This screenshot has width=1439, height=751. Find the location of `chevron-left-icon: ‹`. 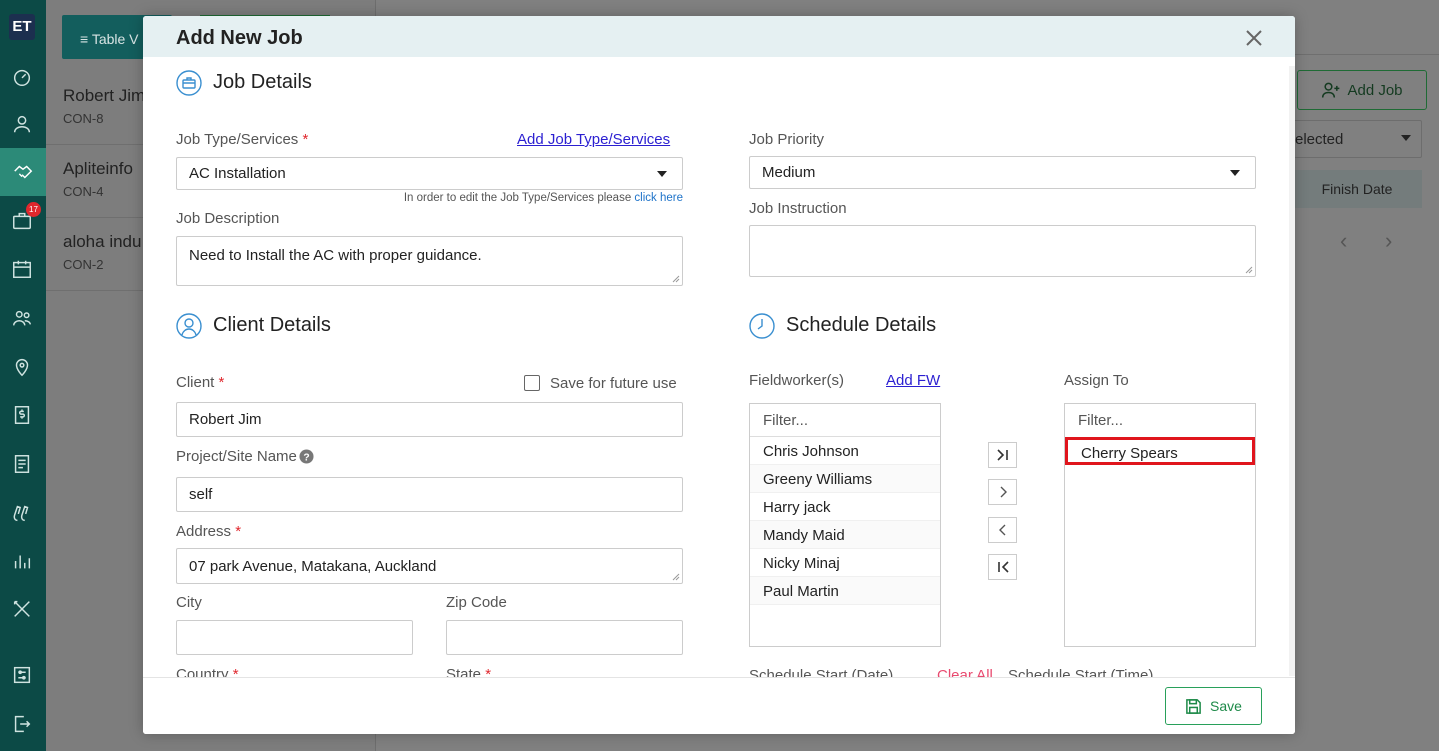

chevron-left-icon: ‹ is located at coordinates (1343, 241).